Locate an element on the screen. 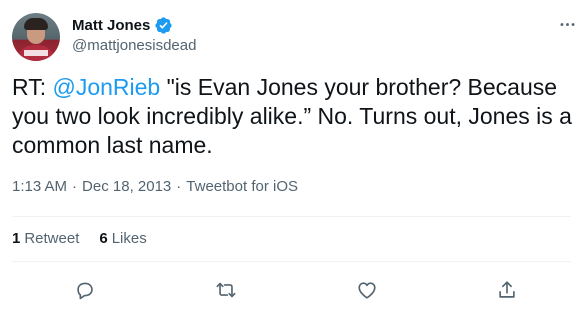 The height and width of the screenshot is (320, 583). likes-count: 6 is located at coordinates (103, 238).